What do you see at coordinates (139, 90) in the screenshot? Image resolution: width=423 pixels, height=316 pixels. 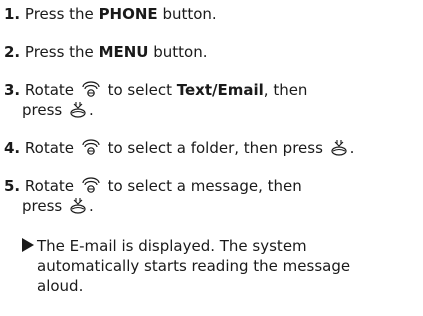 I see `step-text: to select` at bounding box center [139, 90].